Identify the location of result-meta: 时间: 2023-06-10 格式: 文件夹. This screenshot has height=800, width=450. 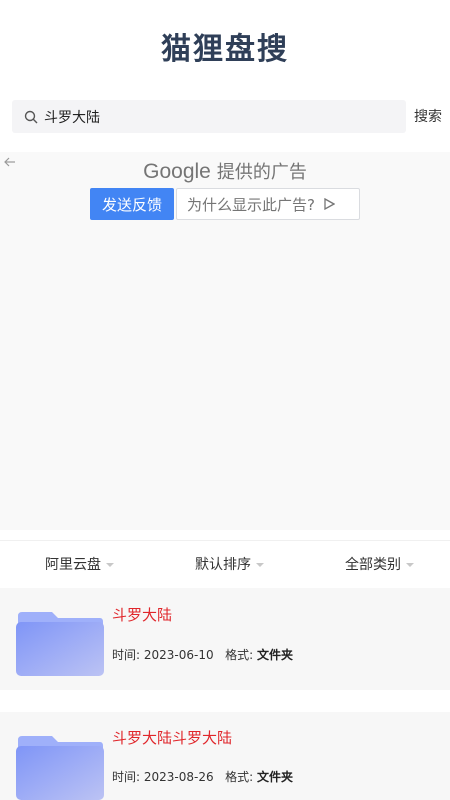
(202, 654).